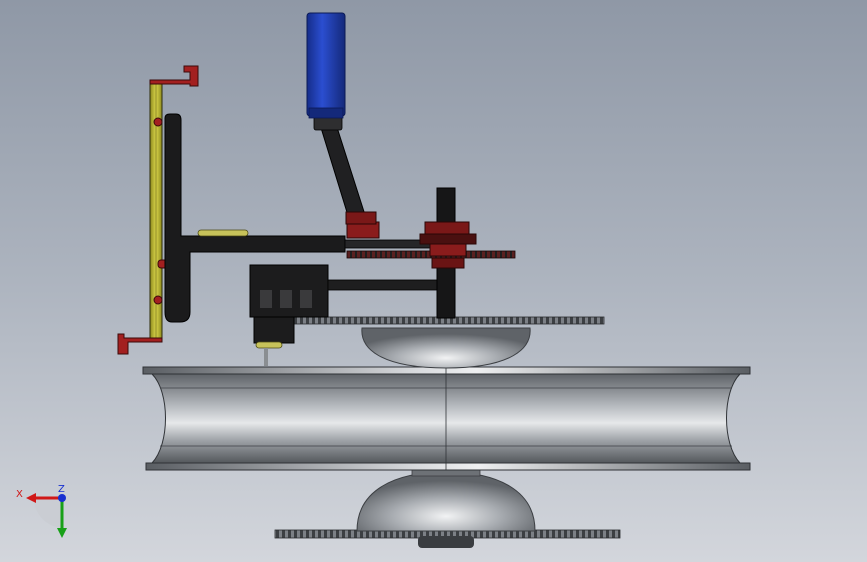 The image size is (867, 562). Describe the element at coordinates (345, 170) in the screenshot. I see `linkage-arm` at that location.